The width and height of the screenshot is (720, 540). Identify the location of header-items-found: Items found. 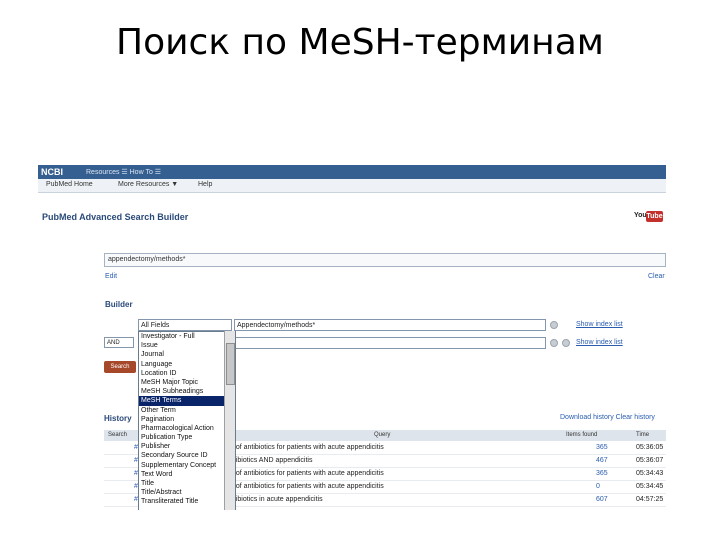
(582, 435).